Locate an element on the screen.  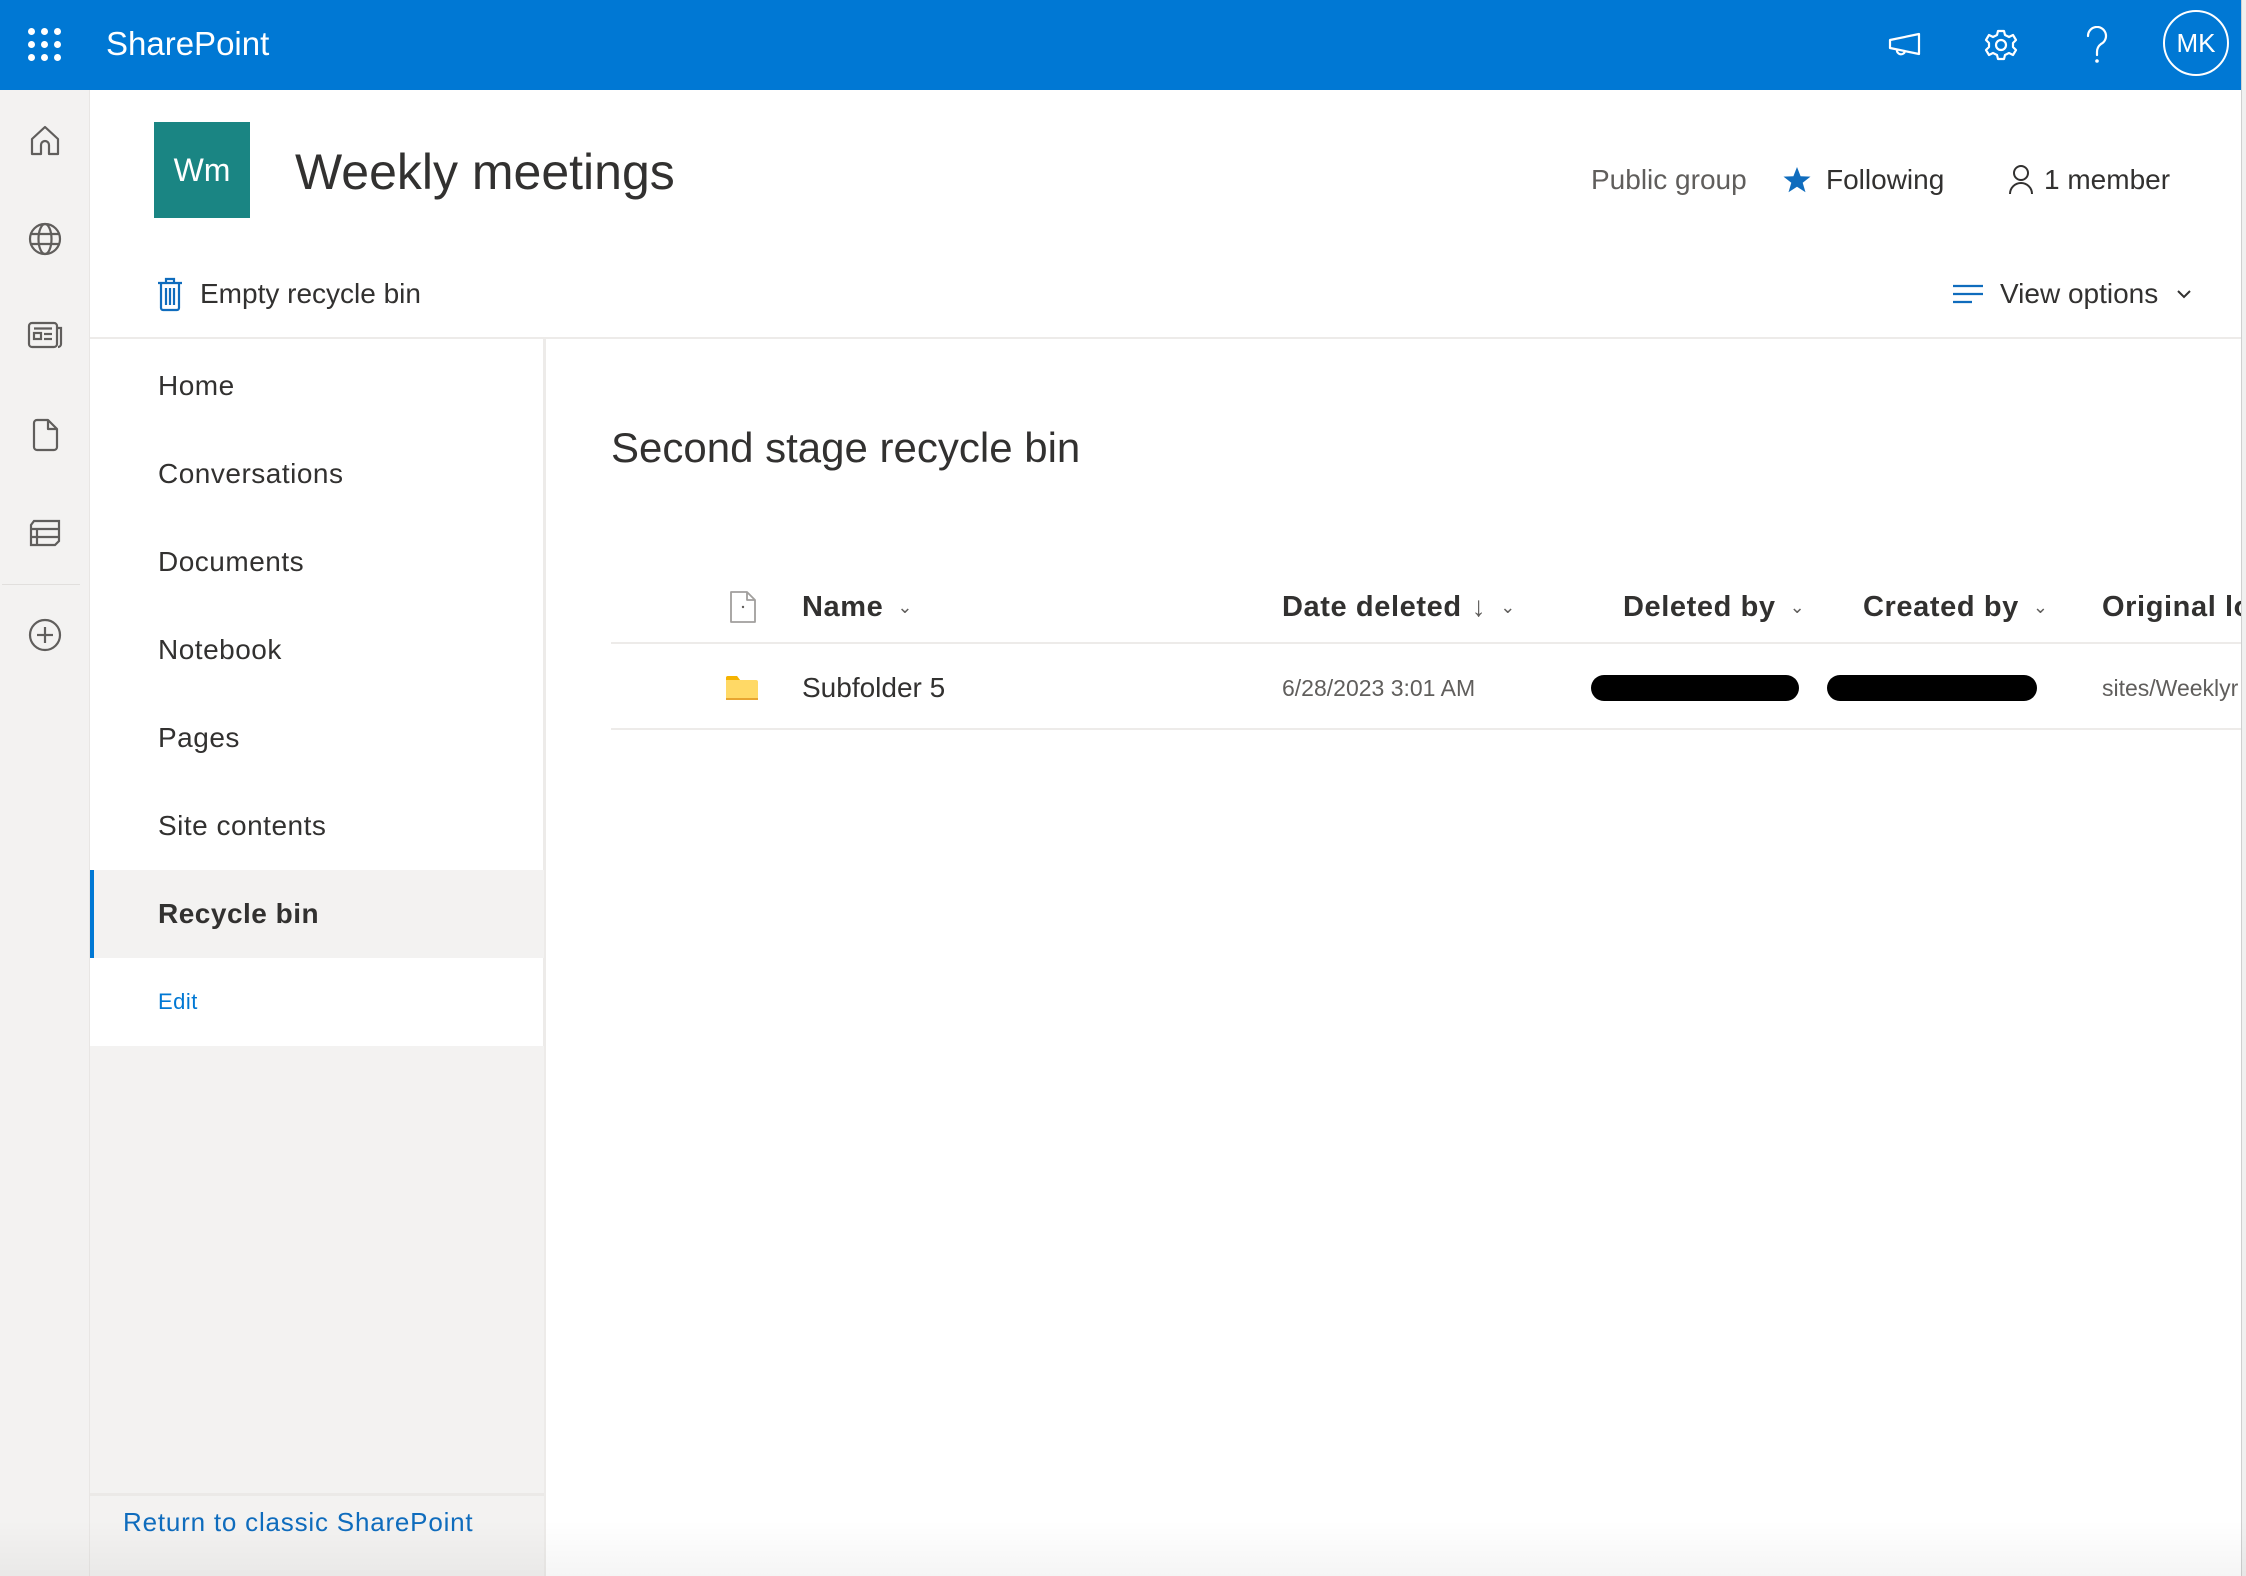
view-options-label: View options is located at coordinates (2079, 293).